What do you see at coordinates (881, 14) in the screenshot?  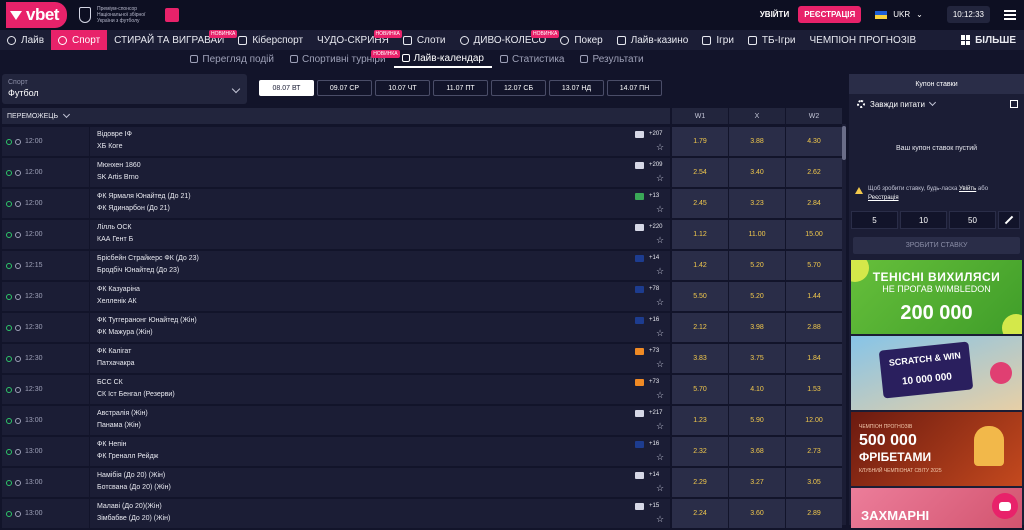 I see `ukraine-flag-icon` at bounding box center [881, 14].